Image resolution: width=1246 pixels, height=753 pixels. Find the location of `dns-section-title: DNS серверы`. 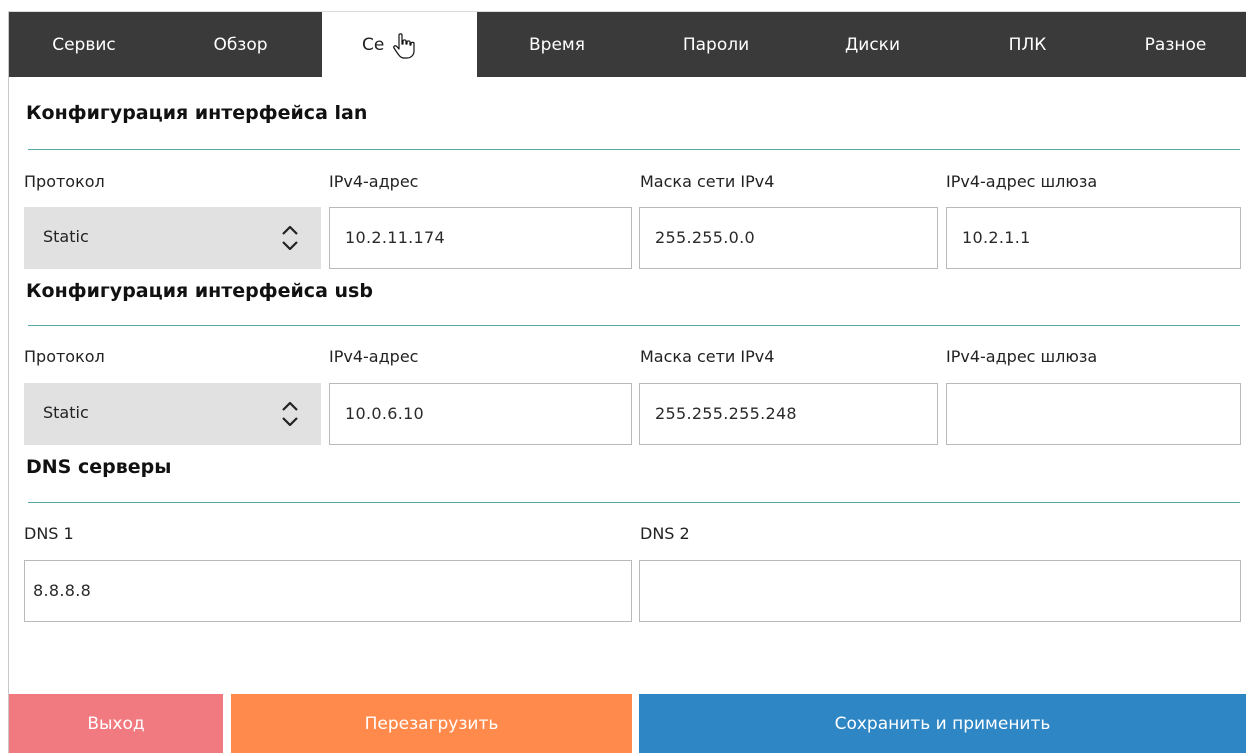

dns-section-title: DNS серверы is located at coordinates (99, 467).